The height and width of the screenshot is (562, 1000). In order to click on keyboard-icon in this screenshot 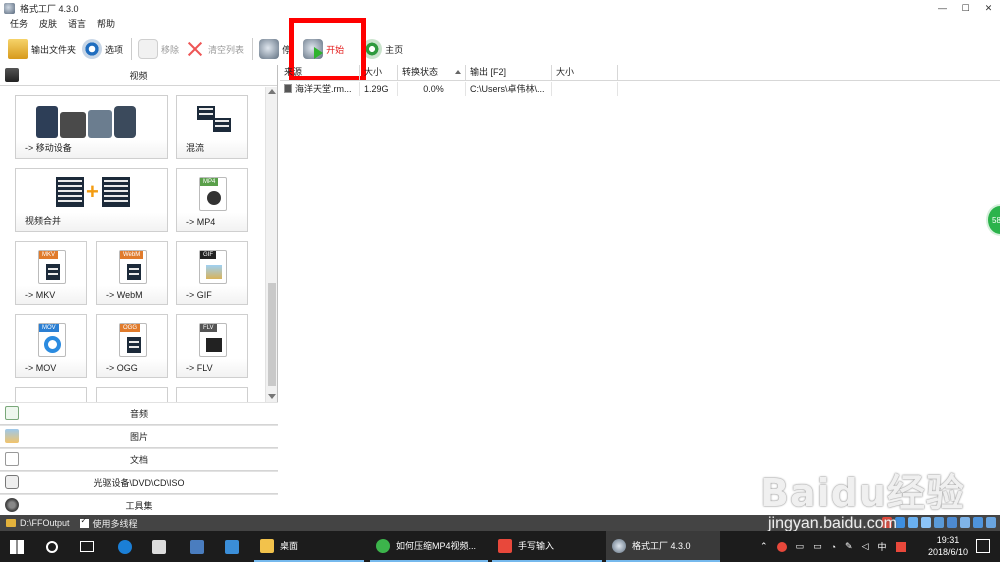, I will do `click(939, 522)`.